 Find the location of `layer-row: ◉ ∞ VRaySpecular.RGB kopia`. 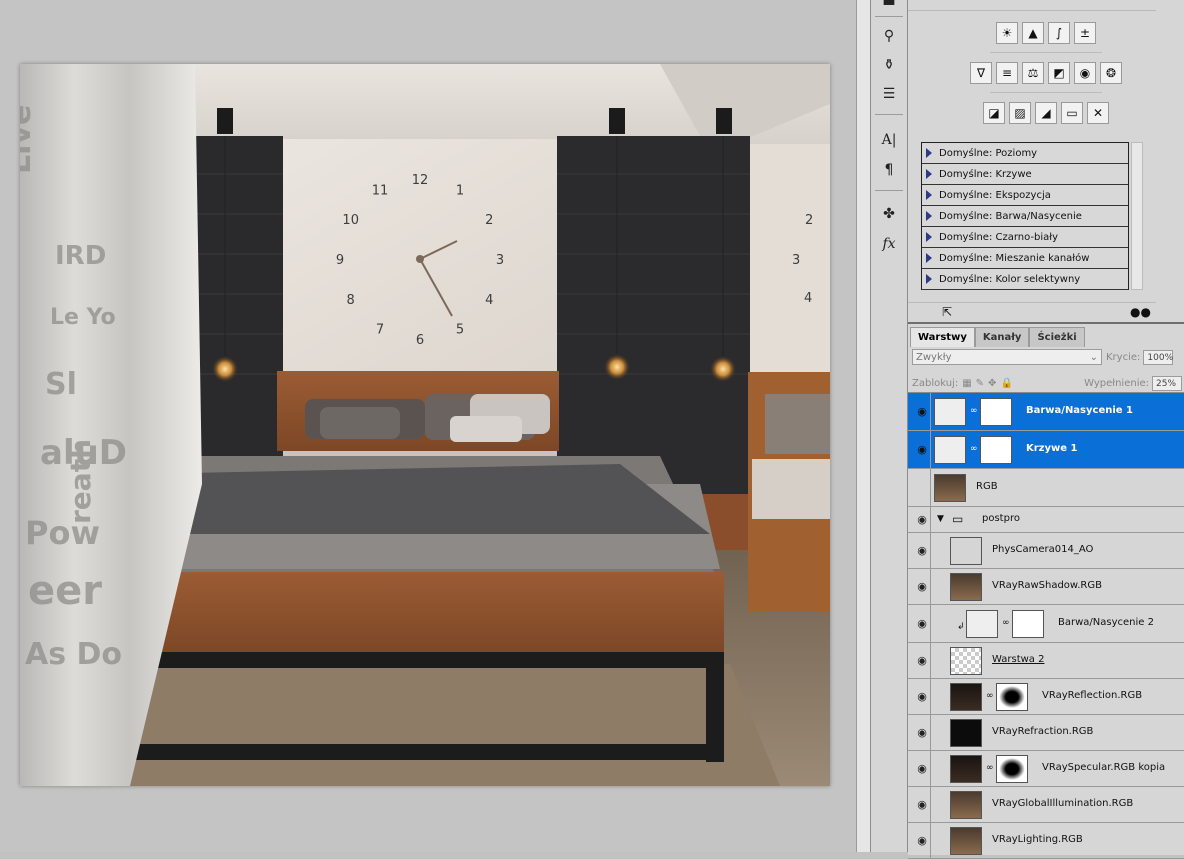

layer-row: ◉ ∞ VRaySpecular.RGB kopia is located at coordinates (1046, 769).